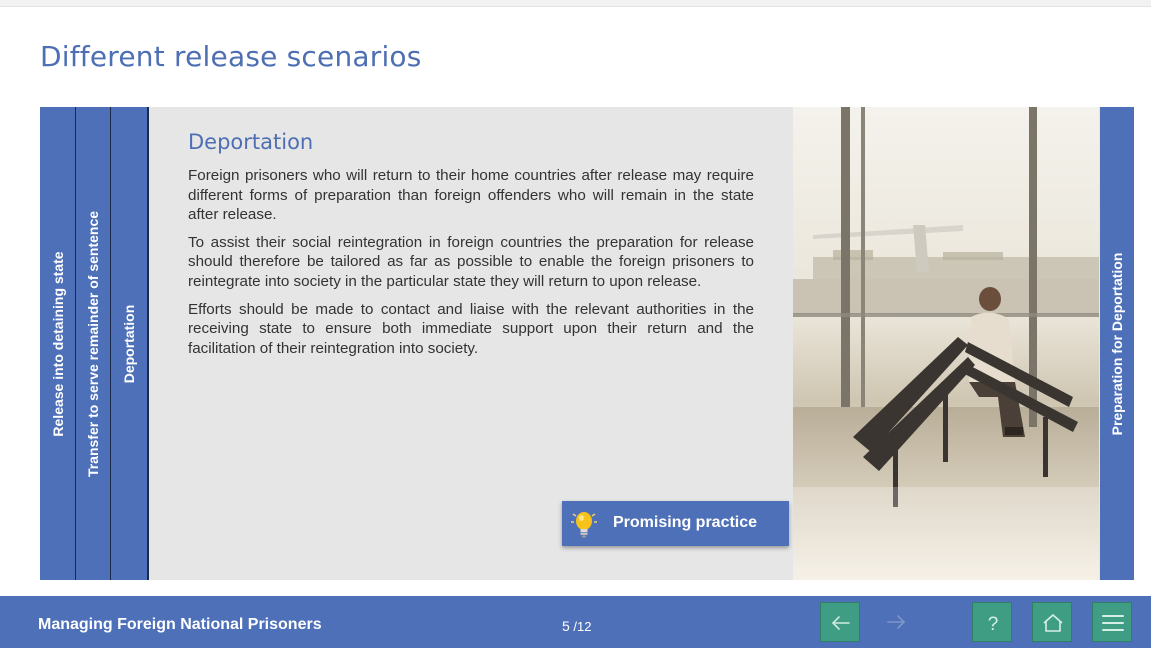  What do you see at coordinates (180, 624) in the screenshot?
I see `course-title: Managing Foreign National Prisoners` at bounding box center [180, 624].